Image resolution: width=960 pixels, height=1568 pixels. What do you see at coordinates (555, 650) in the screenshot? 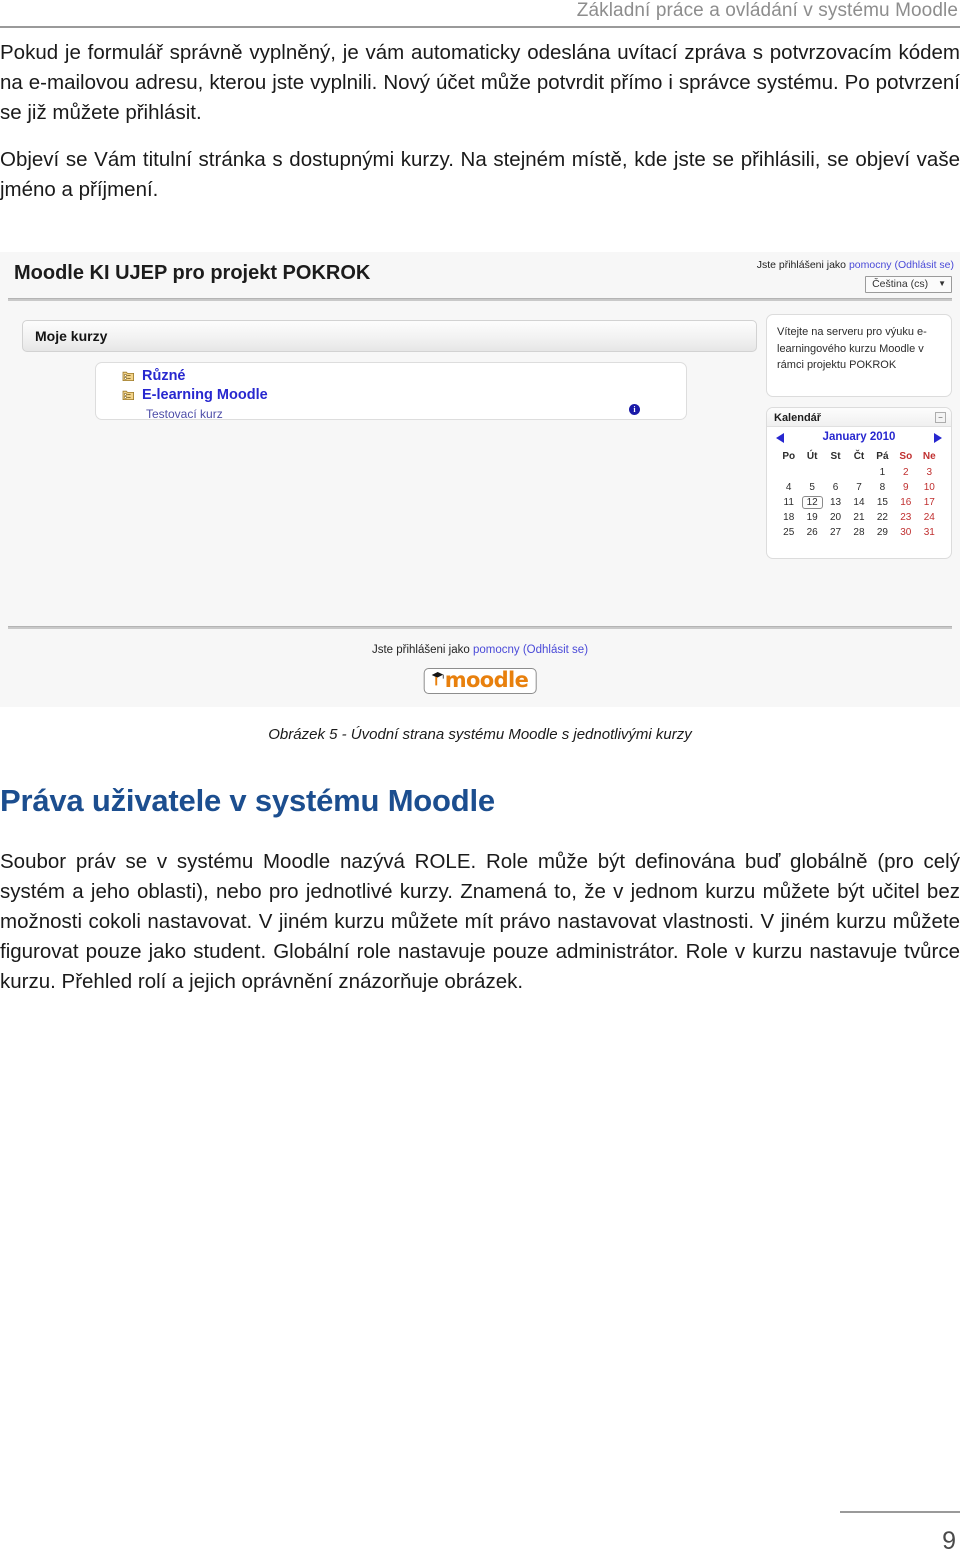
I see `footer-logout-link: (Odhlásit se)` at bounding box center [555, 650].